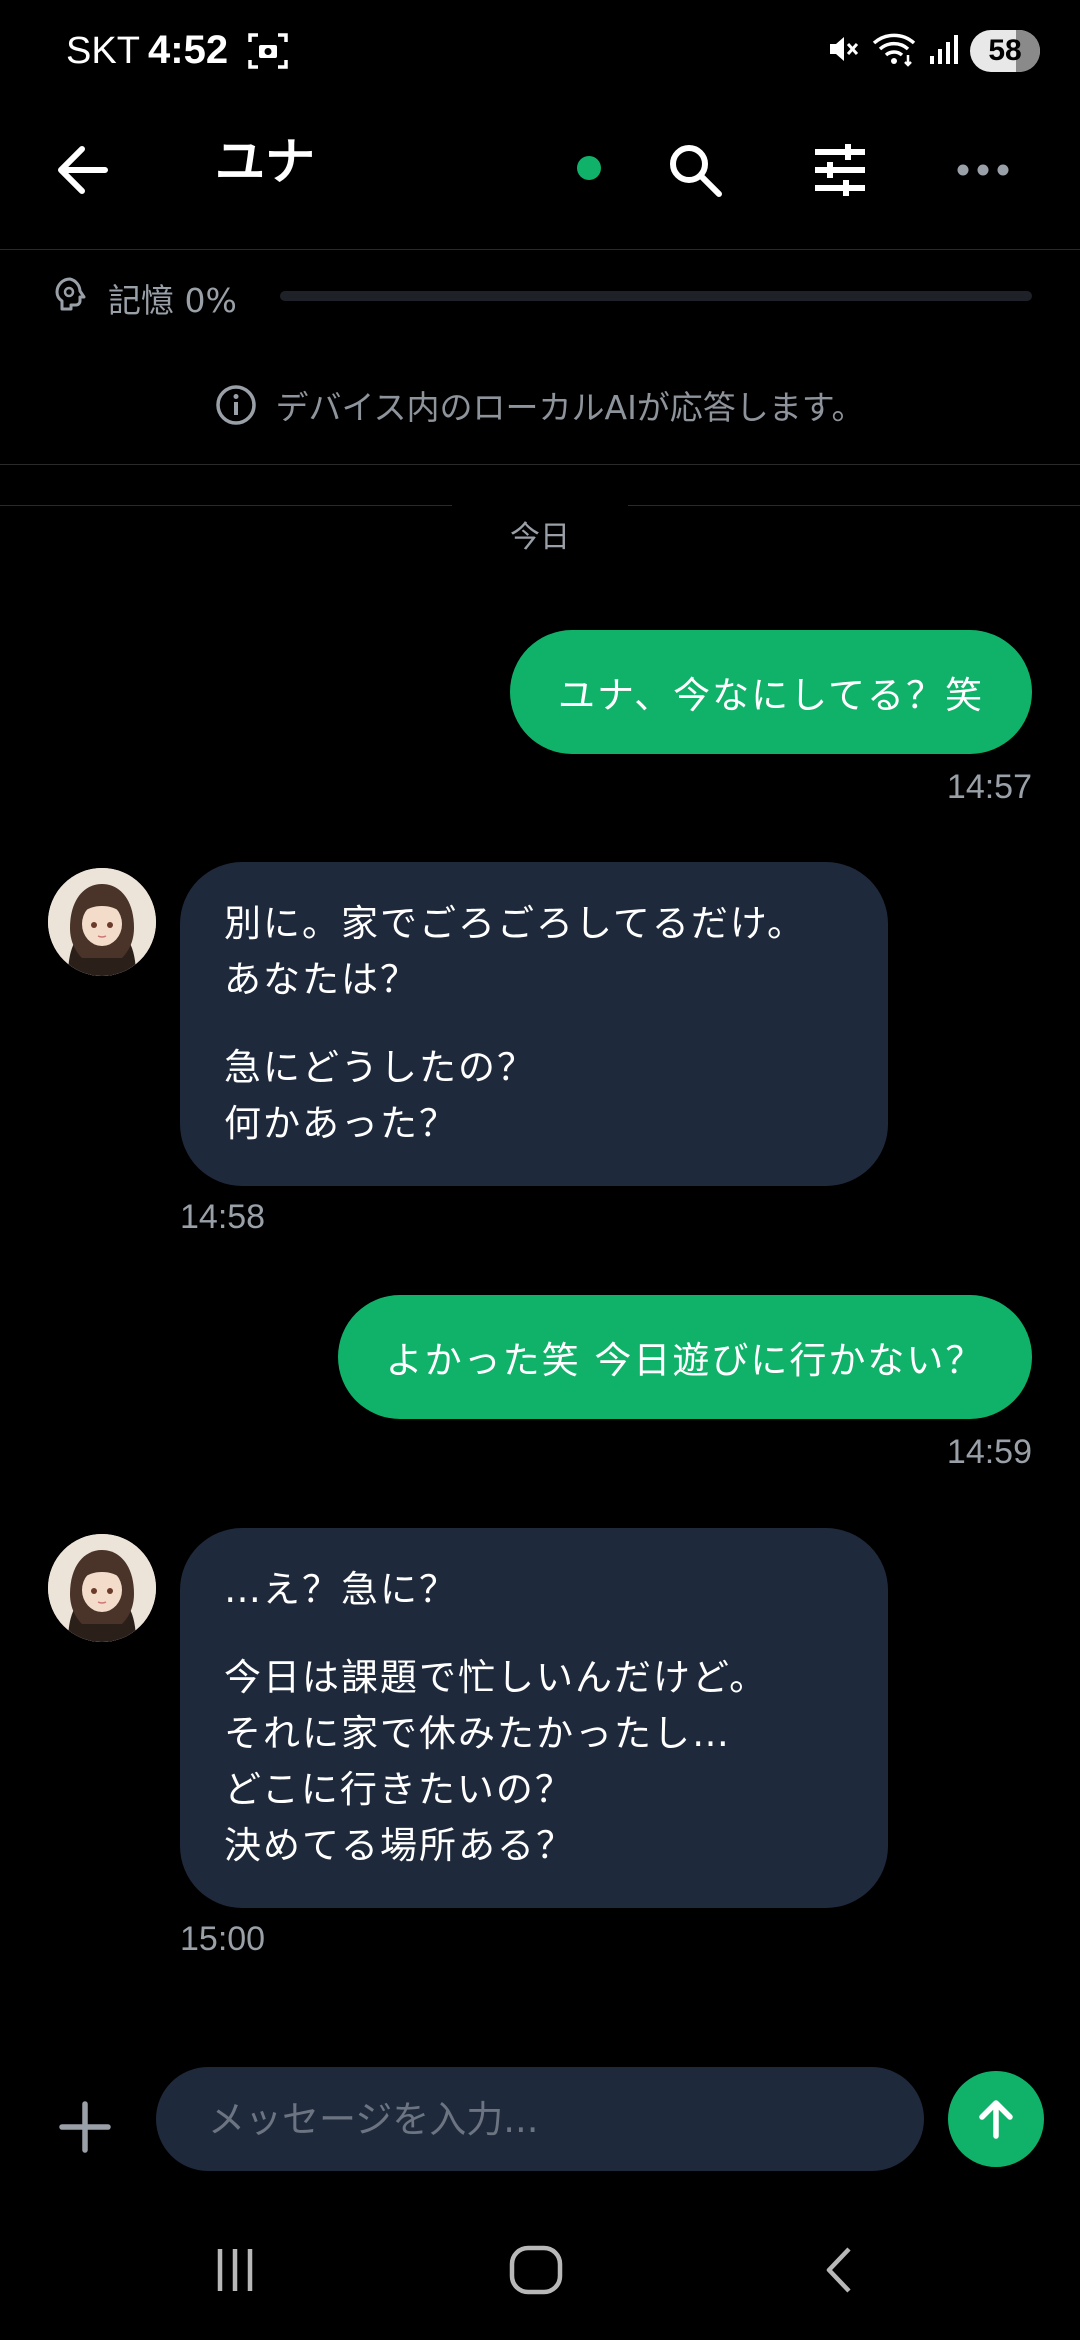 This screenshot has width=1080, height=2340. Describe the element at coordinates (589, 168) in the screenshot. I see `online-status-indicator` at that location.